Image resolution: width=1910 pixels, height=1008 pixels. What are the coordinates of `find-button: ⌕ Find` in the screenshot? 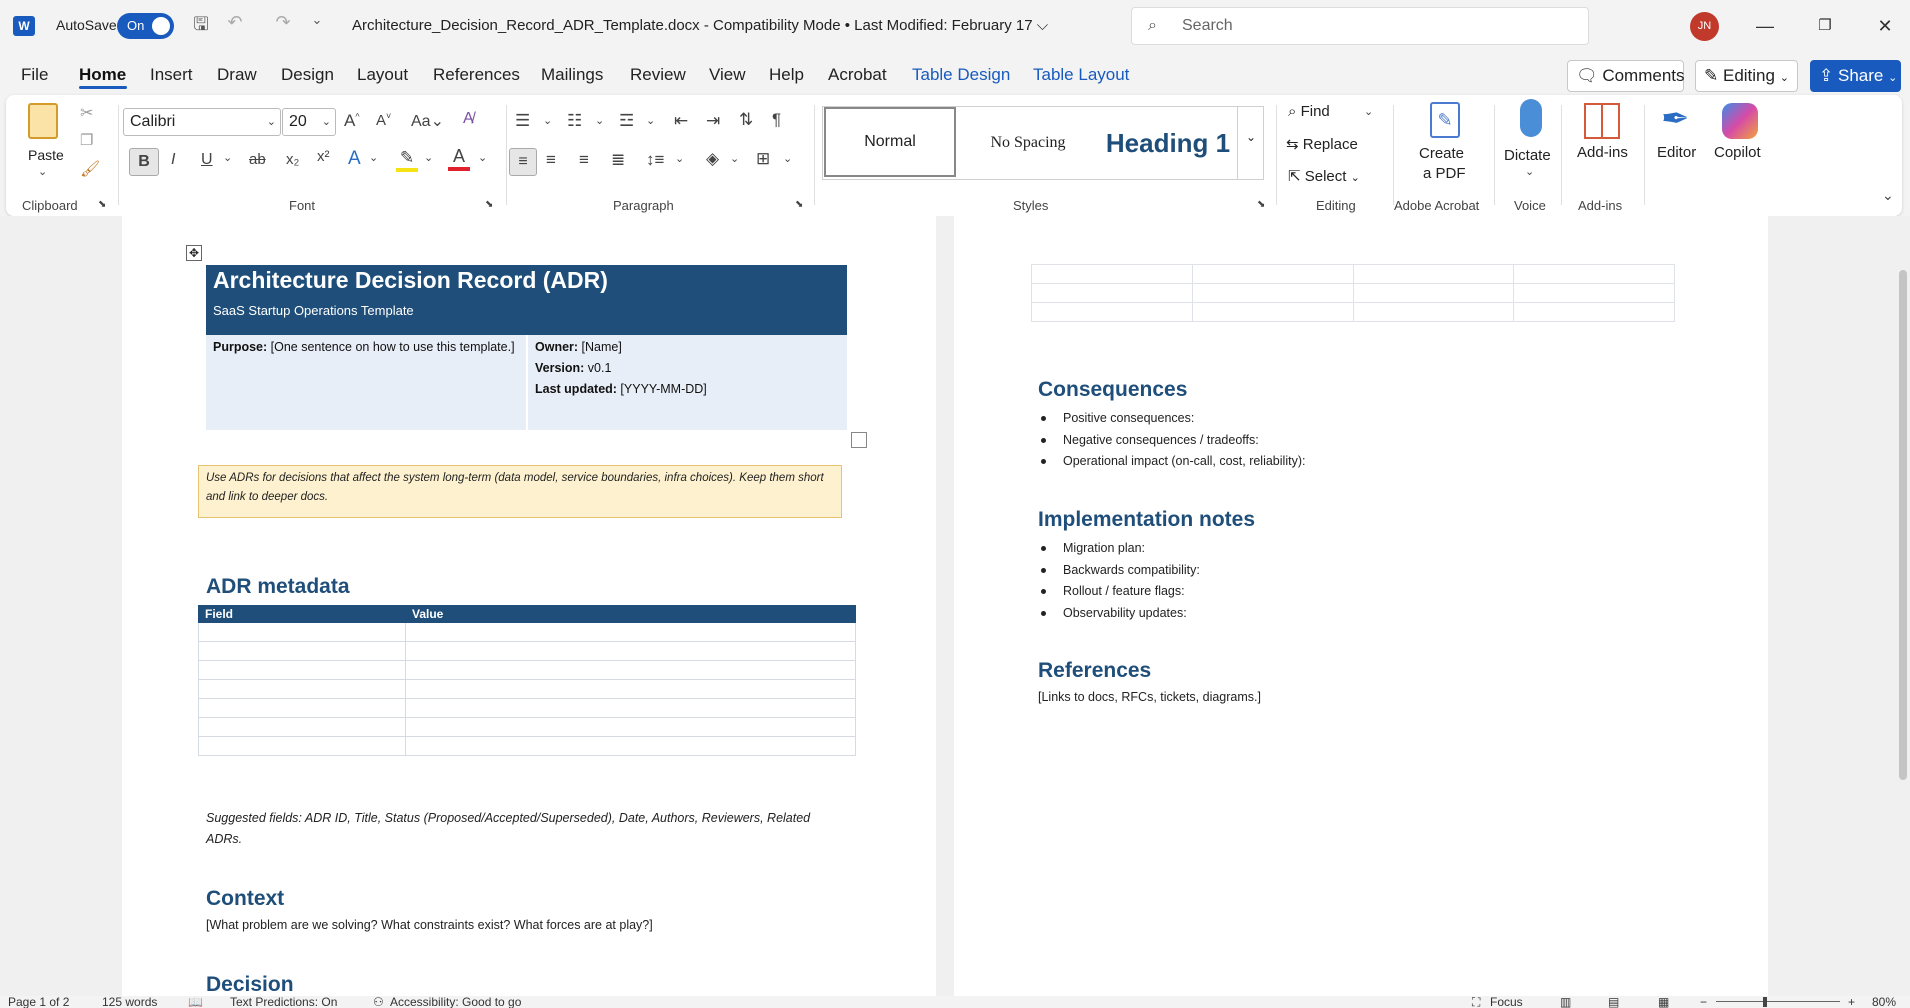 It's located at (1309, 111).